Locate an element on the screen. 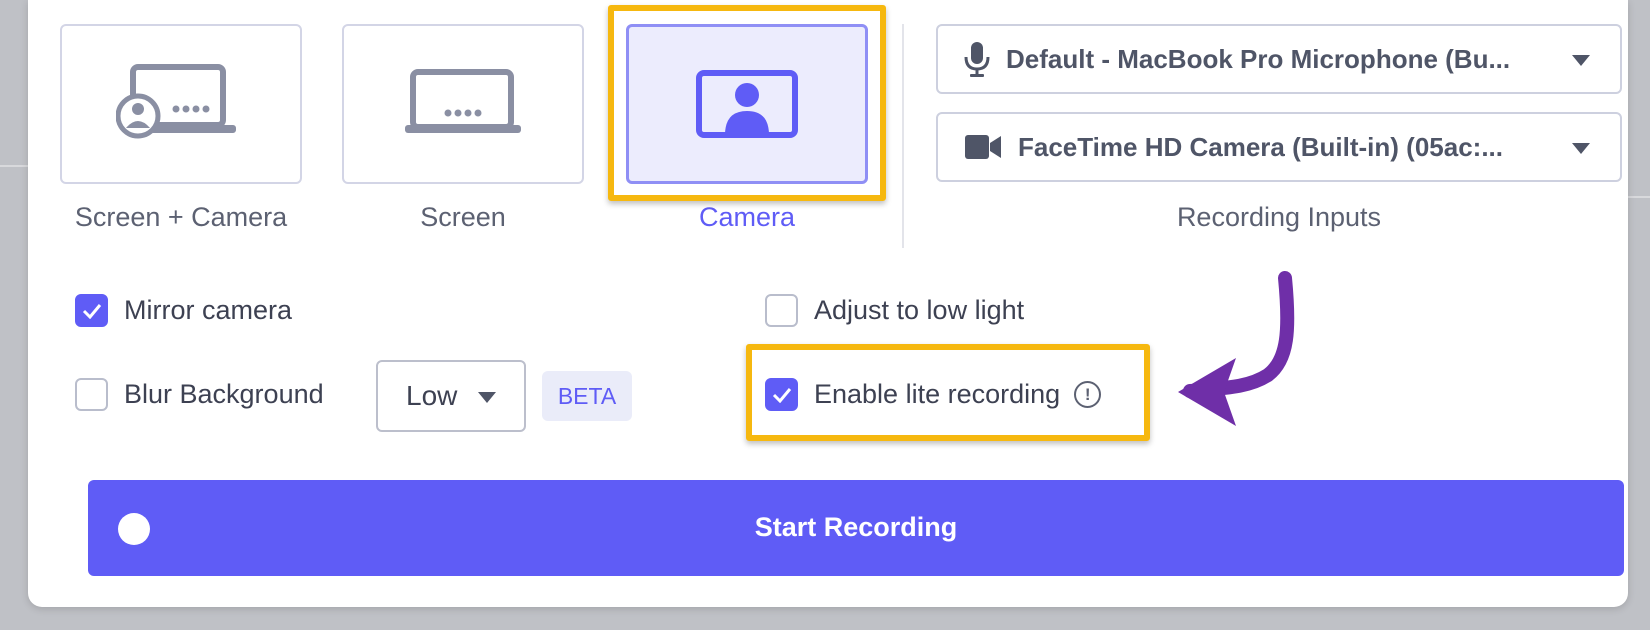  blur-level-dropdown: Low is located at coordinates (451, 396).